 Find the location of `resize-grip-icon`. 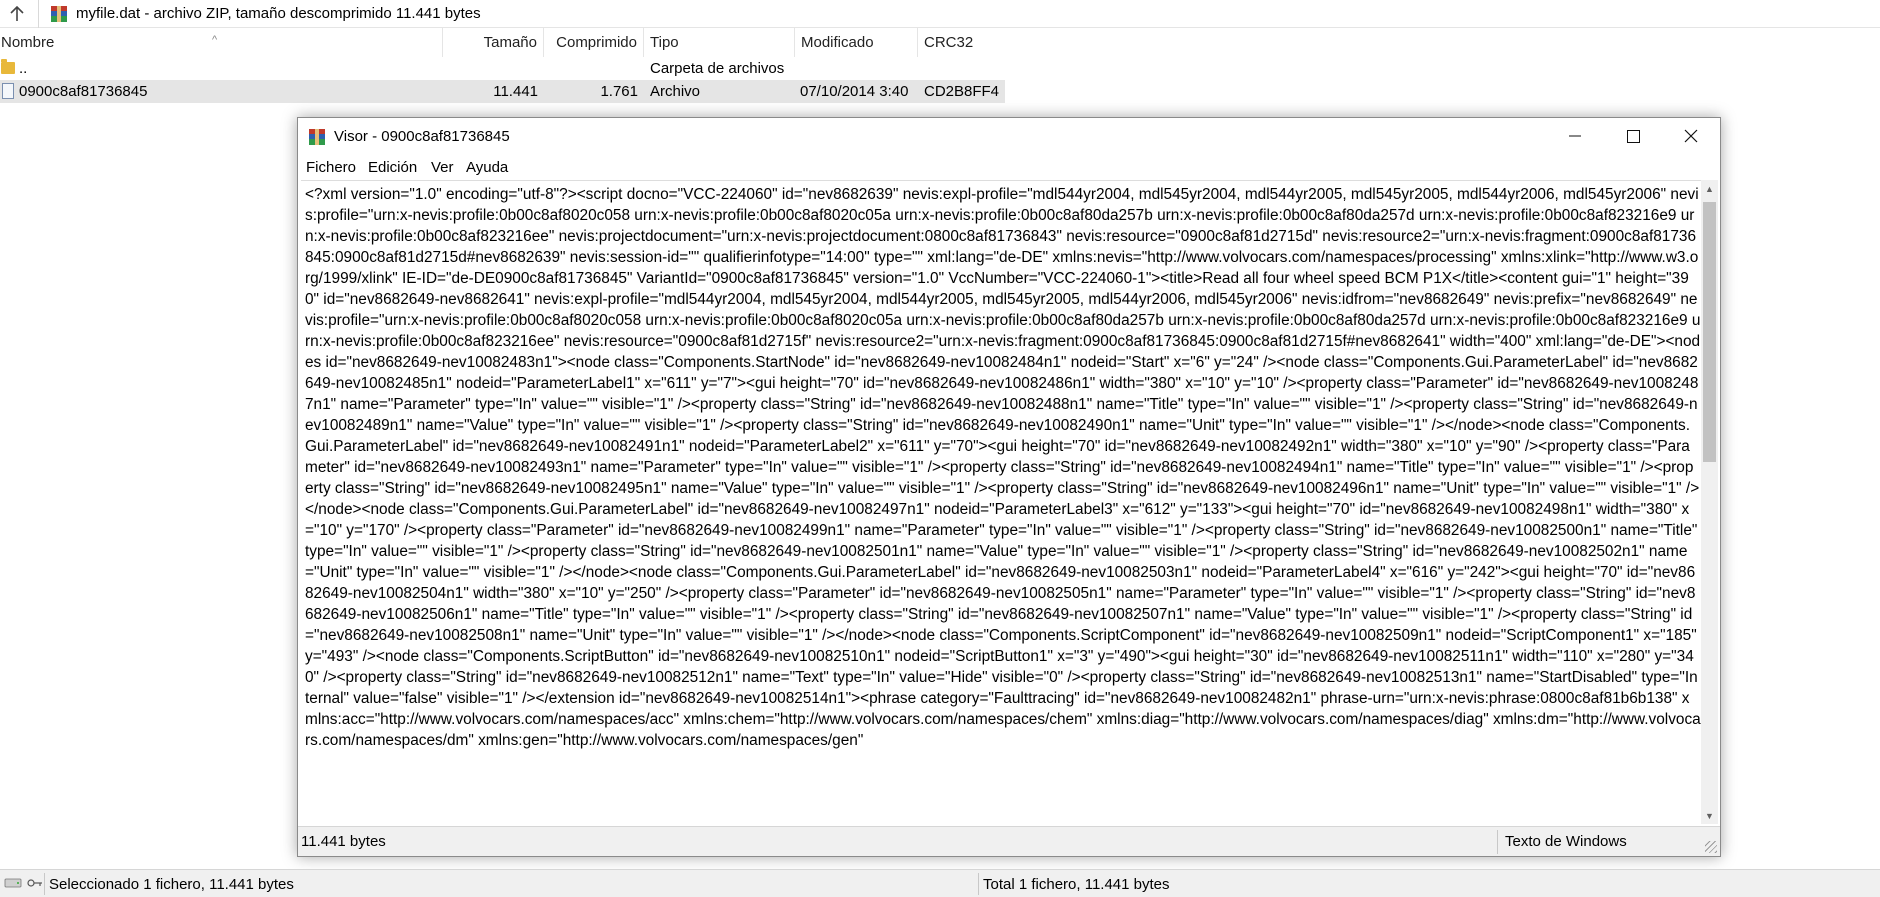

resize-grip-icon is located at coordinates (1711, 847).